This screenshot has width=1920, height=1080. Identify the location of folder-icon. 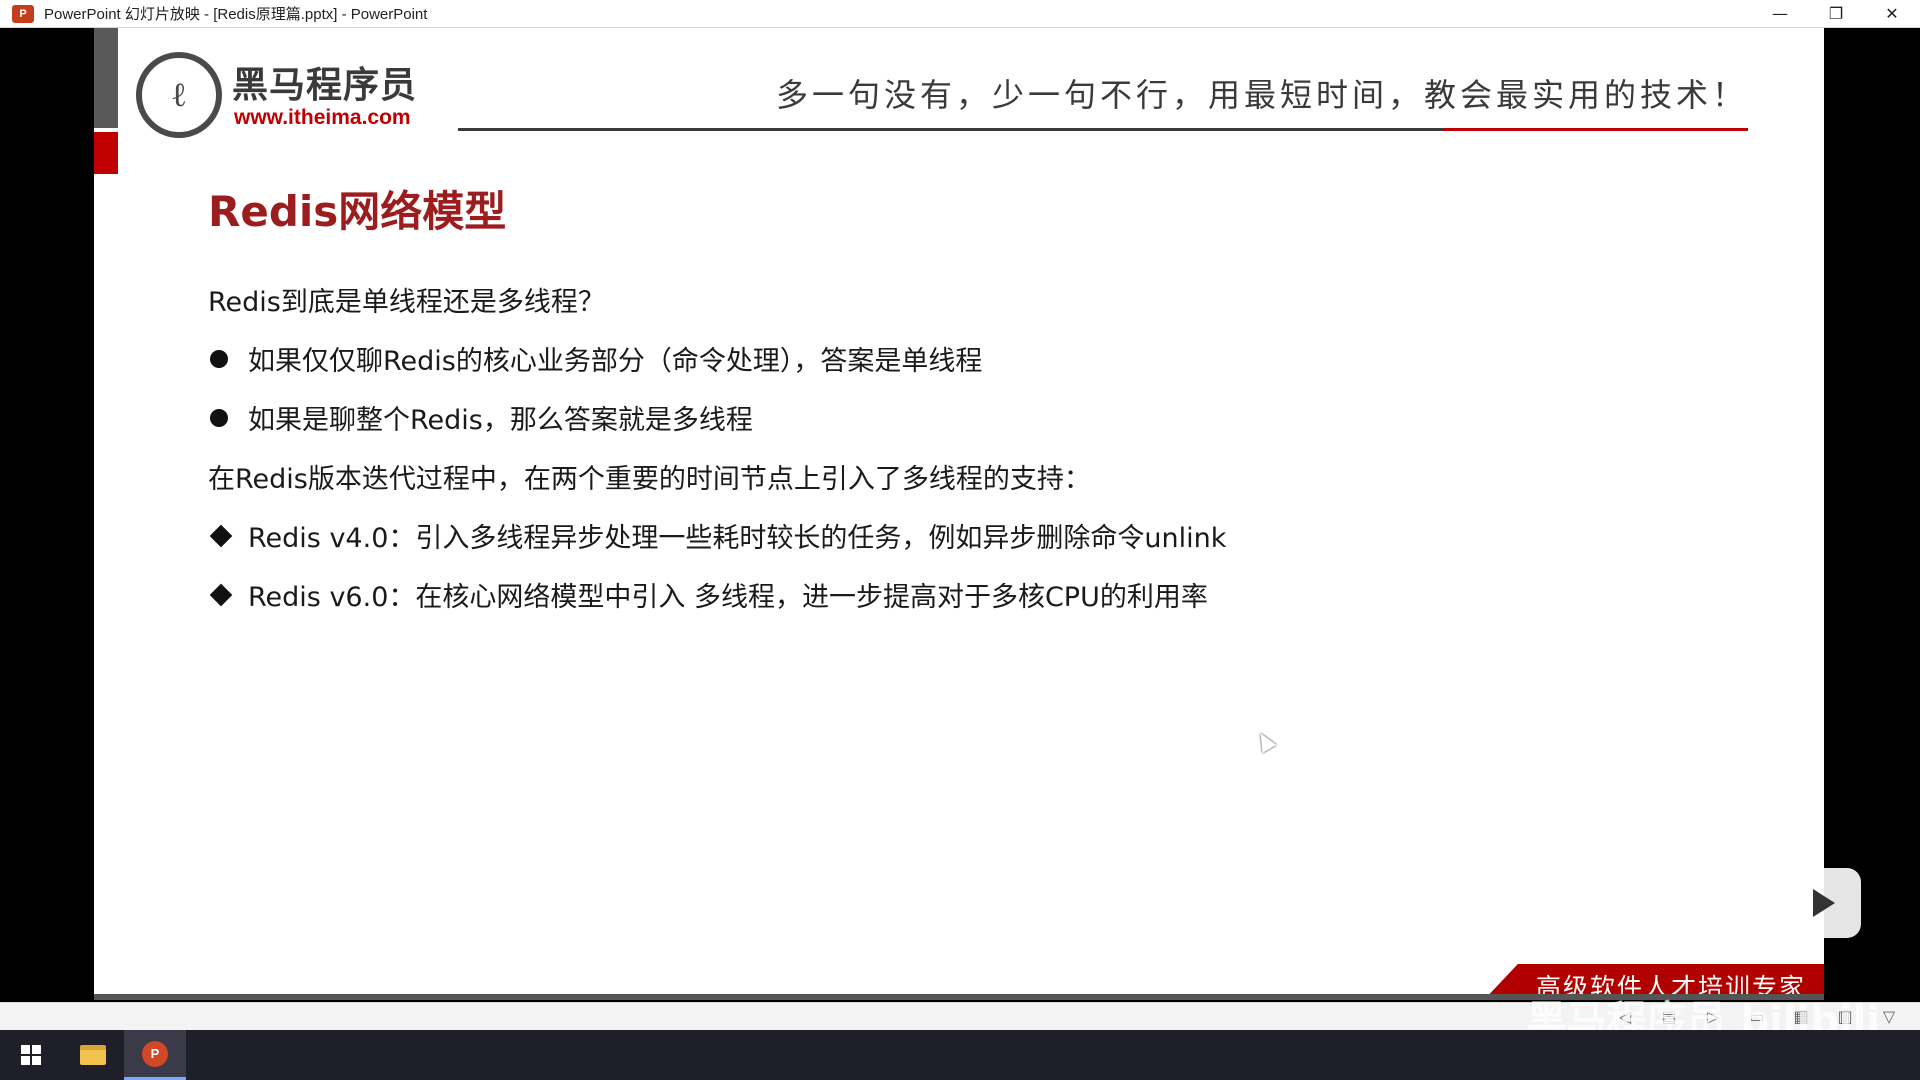
(93, 1055).